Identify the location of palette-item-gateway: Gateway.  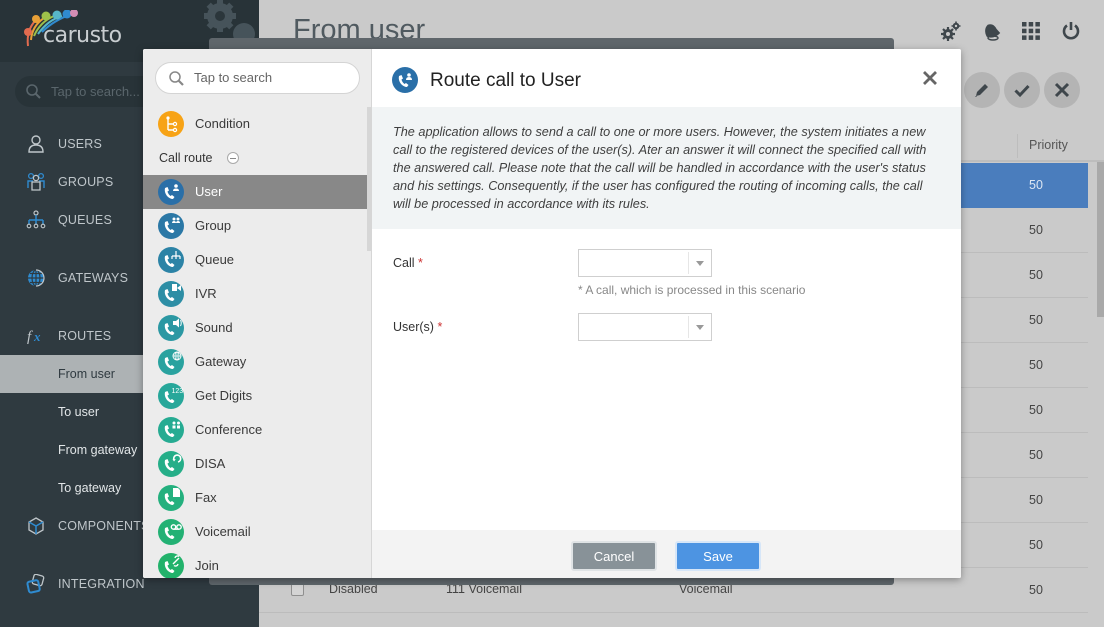
(255, 362).